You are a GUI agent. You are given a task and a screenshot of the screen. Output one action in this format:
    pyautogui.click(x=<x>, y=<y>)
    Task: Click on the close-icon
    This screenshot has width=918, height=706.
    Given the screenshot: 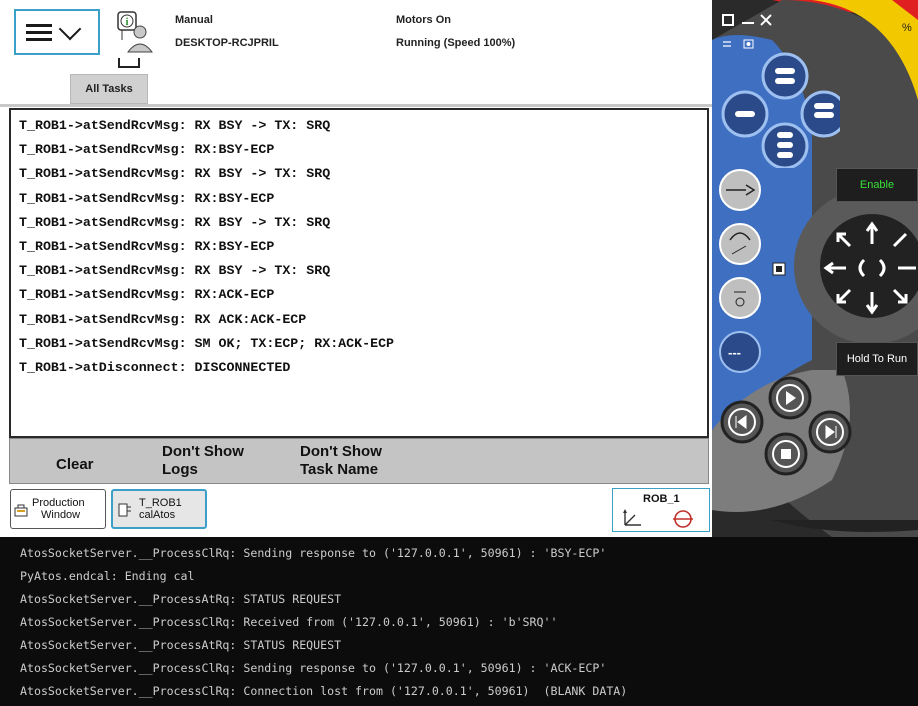 What is the action you would take?
    pyautogui.click(x=766, y=20)
    